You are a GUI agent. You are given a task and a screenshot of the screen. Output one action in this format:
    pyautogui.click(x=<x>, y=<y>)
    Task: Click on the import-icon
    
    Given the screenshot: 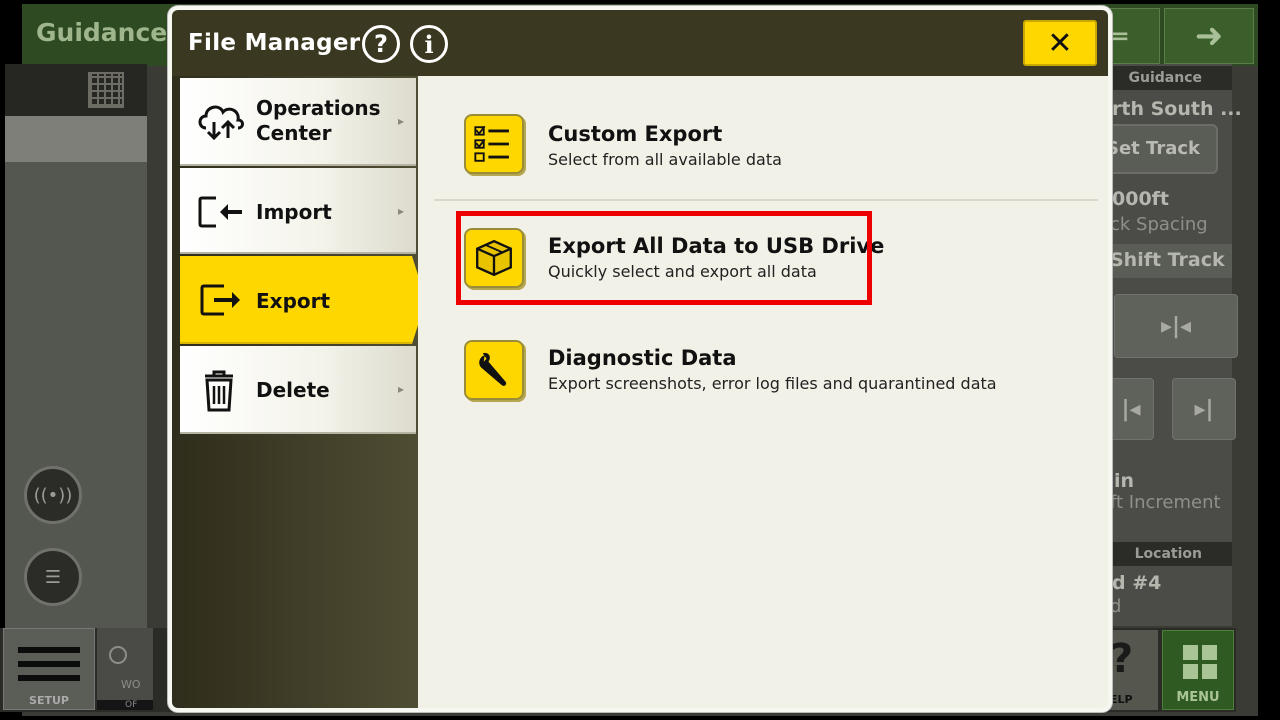 What is the action you would take?
    pyautogui.click(x=220, y=212)
    